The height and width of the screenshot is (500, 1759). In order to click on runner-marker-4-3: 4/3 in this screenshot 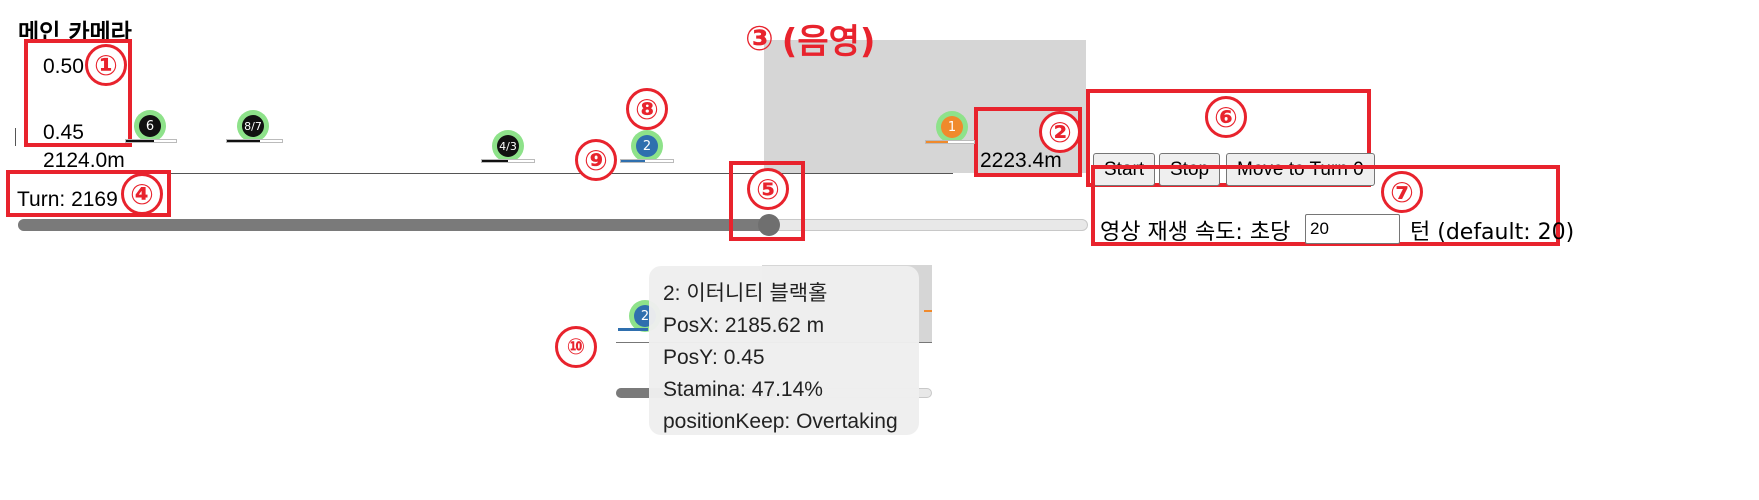, I will do `click(508, 146)`.